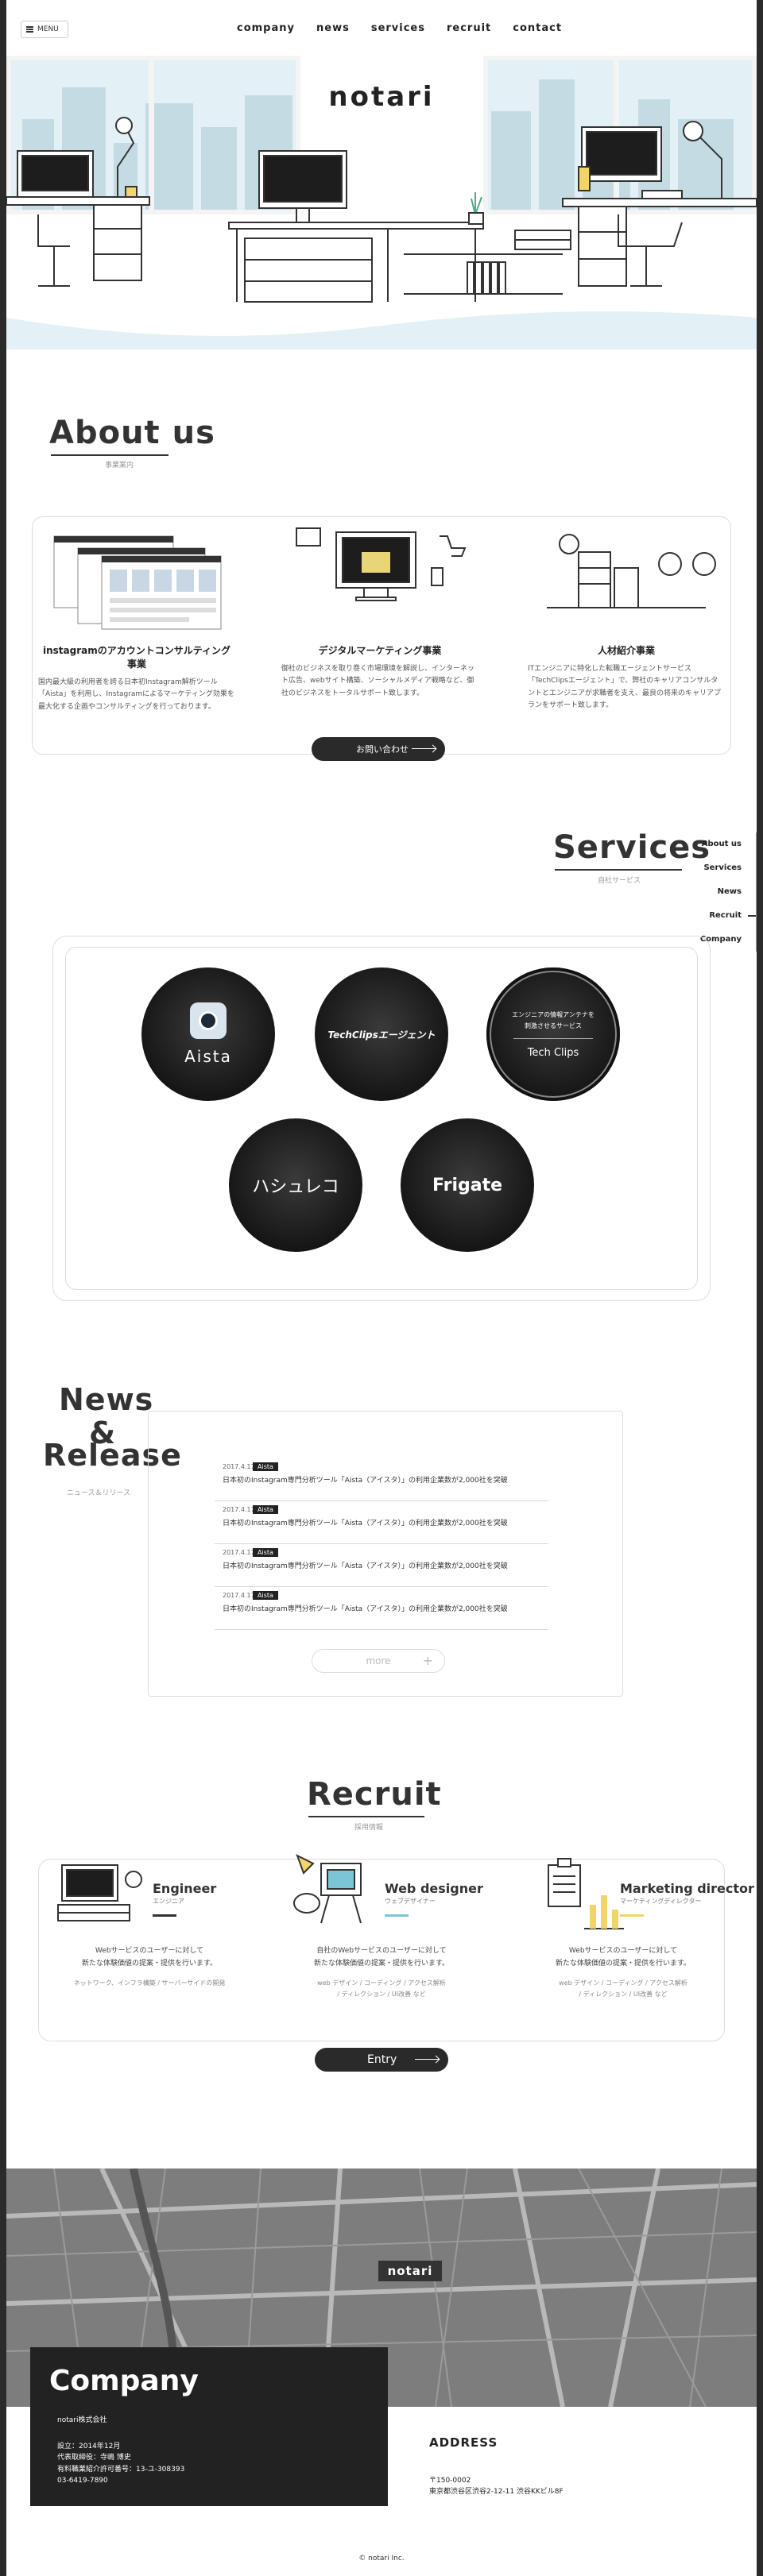 The width and height of the screenshot is (763, 2576). I want to click on job-title-marketing: Marketing director, so click(687, 1888).